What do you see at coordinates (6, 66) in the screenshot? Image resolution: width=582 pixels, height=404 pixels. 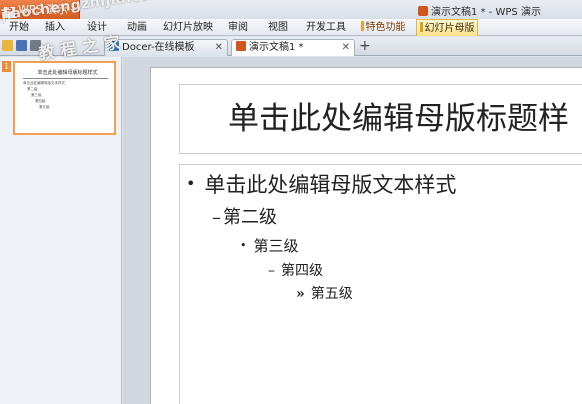 I see `slide-number: 1` at bounding box center [6, 66].